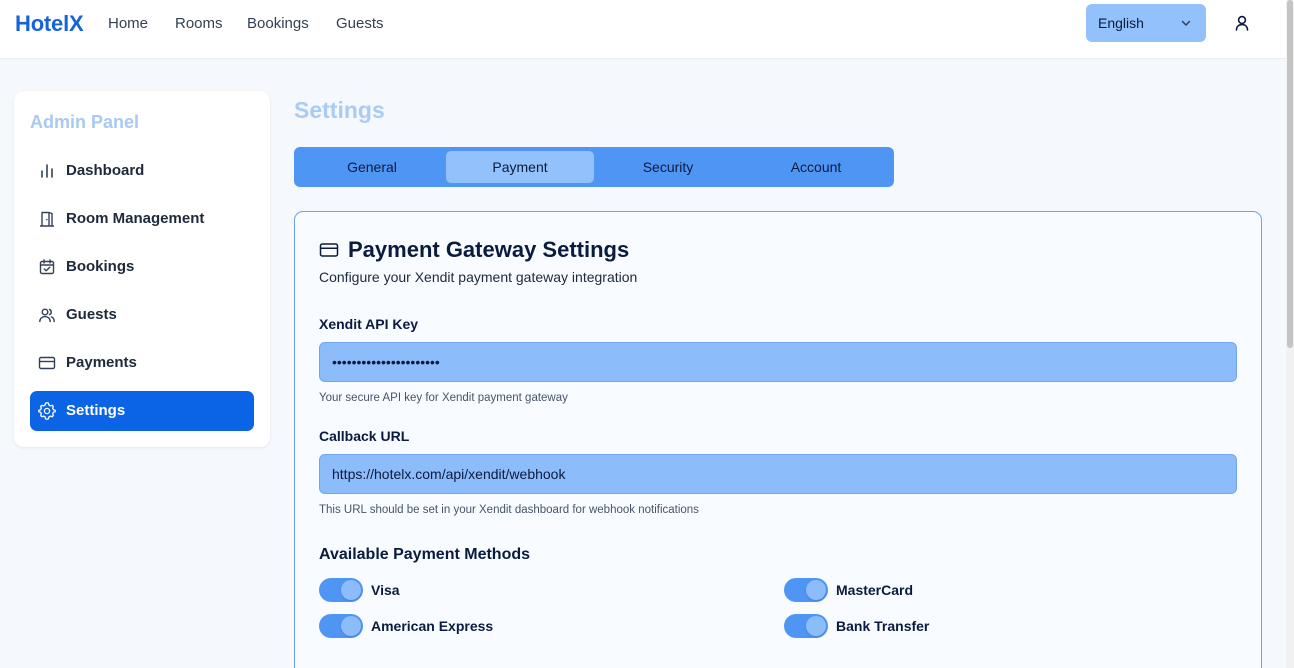 This screenshot has height=668, width=1294. I want to click on toggle-label: Bank Transfer, so click(883, 626).